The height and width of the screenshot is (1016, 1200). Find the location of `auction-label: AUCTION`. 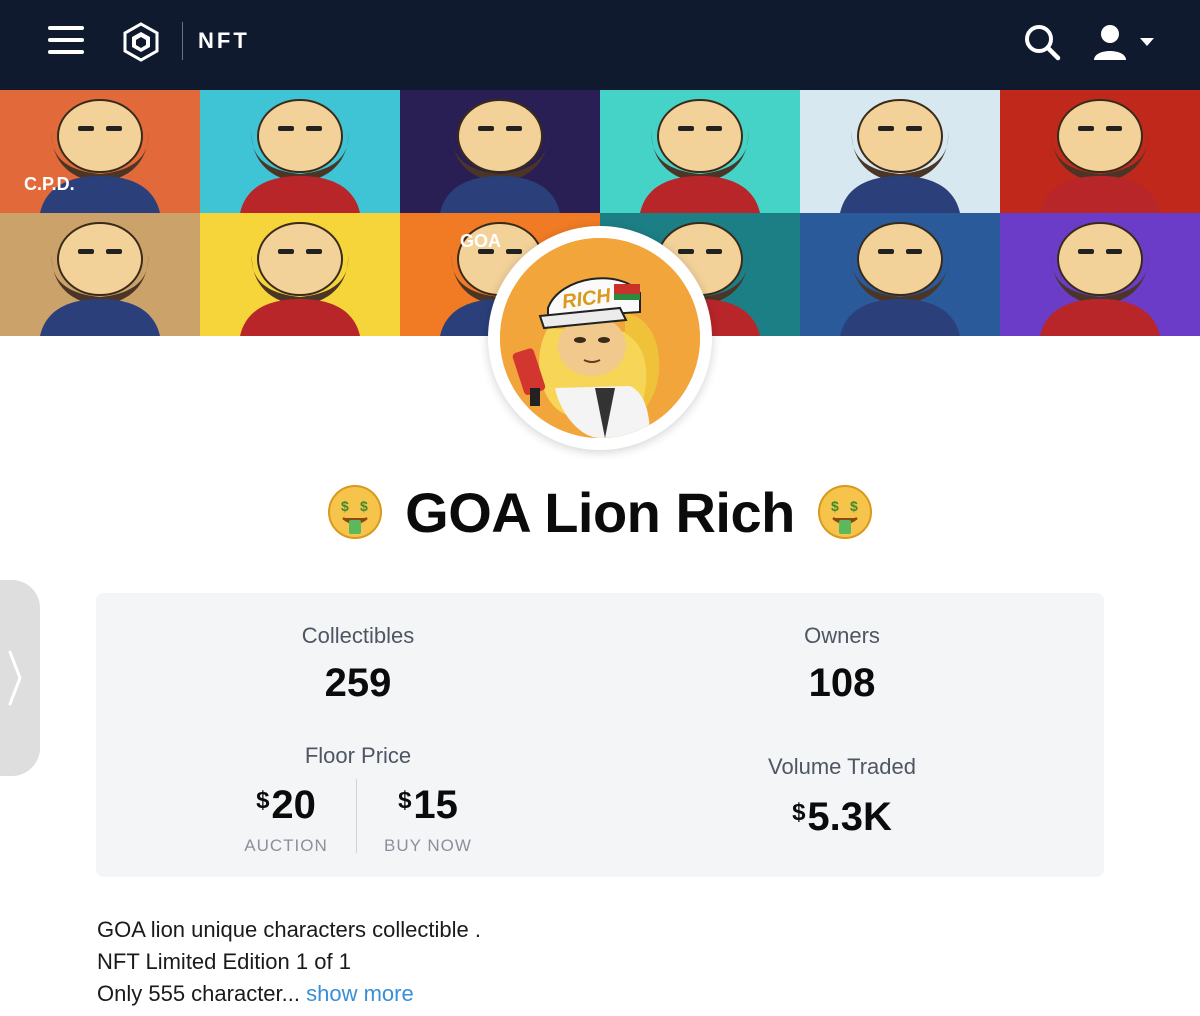

auction-label: AUCTION is located at coordinates (286, 845).